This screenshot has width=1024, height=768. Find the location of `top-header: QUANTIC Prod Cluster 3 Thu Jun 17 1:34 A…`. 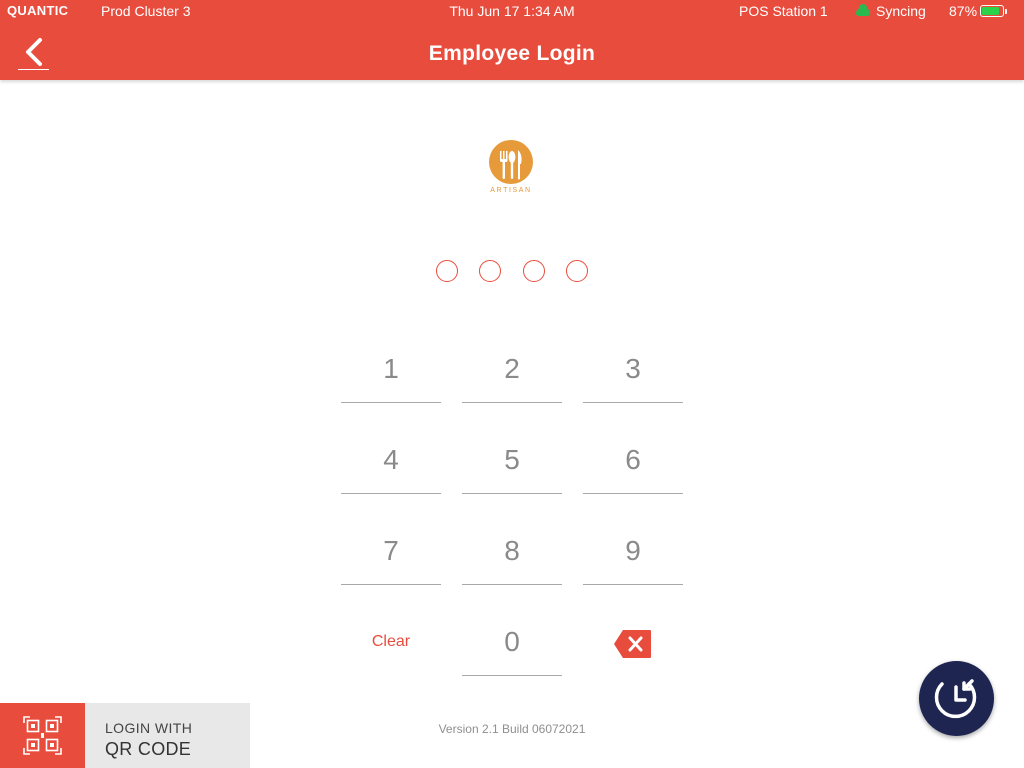

top-header: QUANTIC Prod Cluster 3 Thu Jun 17 1:34 A… is located at coordinates (512, 40).